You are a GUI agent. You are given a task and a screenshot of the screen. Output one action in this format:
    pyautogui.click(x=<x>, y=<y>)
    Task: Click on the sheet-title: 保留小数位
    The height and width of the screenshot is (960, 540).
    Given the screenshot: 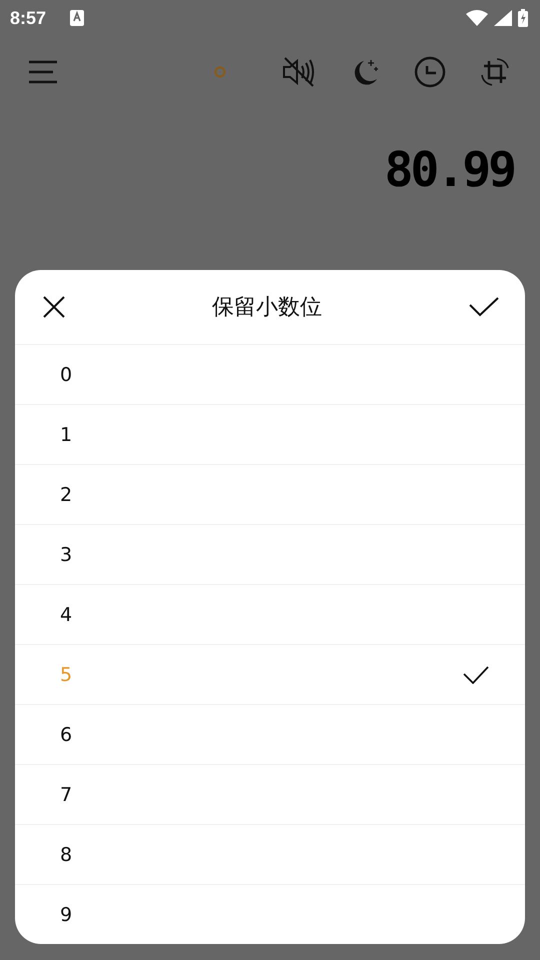 What is the action you would take?
    pyautogui.click(x=267, y=308)
    